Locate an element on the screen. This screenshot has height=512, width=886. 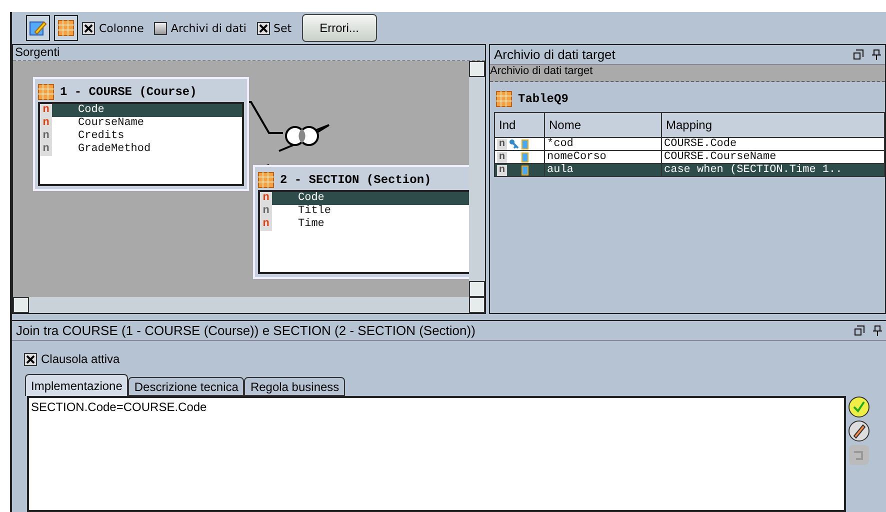
table-tool-button is located at coordinates (66, 28).